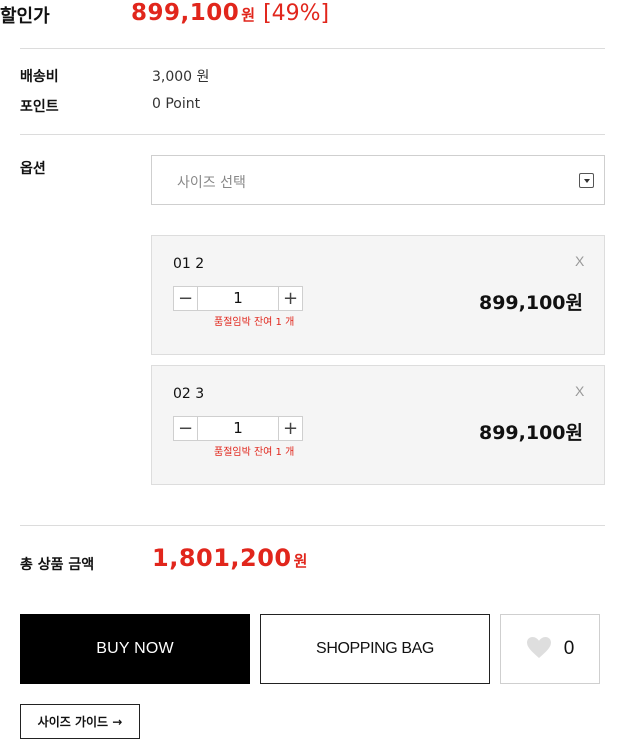 This screenshot has width=628, height=744. Describe the element at coordinates (39, 107) in the screenshot. I see `points-label: 포인트` at that location.